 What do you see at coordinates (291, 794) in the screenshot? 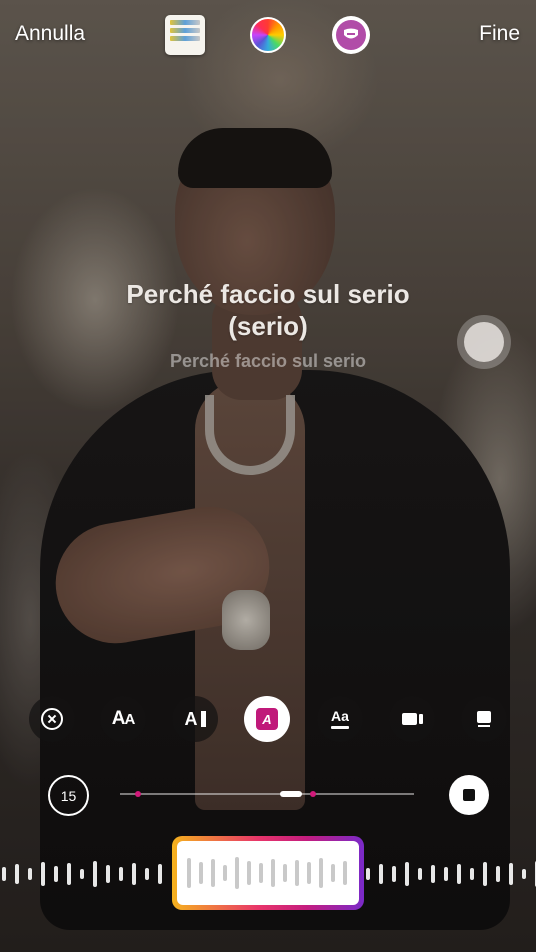
I see `track-thumb` at bounding box center [291, 794].